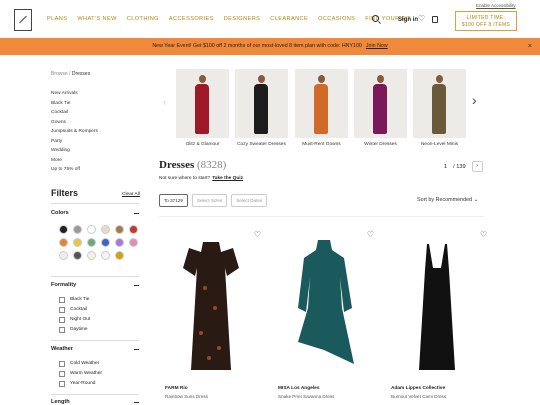 This screenshot has height=405, width=540. What do you see at coordinates (80, 374) in the screenshot?
I see `checkbox-warm-weather: Warm Weather` at bounding box center [80, 374].